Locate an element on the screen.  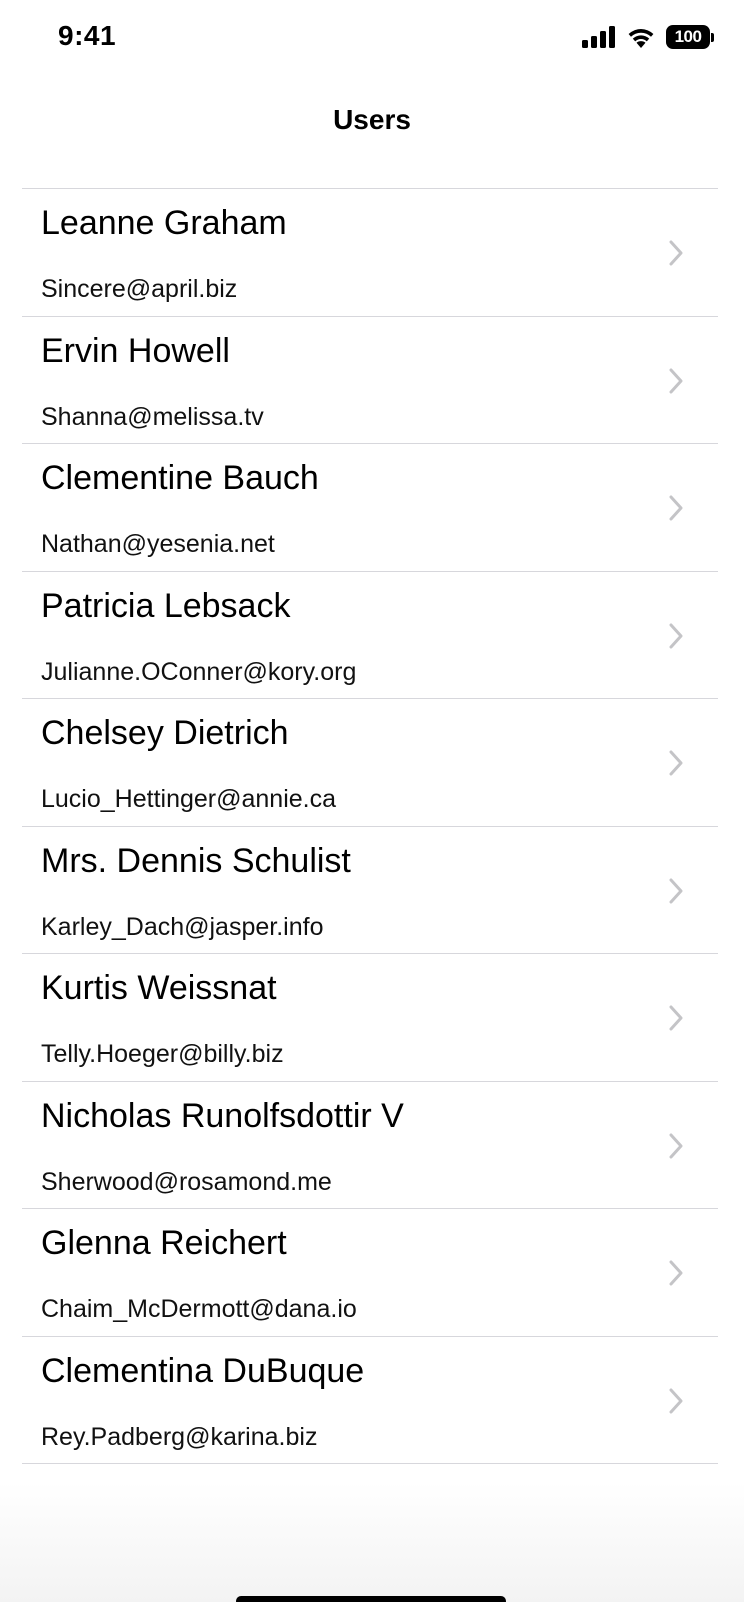
battery-tip is located at coordinates (712, 37).